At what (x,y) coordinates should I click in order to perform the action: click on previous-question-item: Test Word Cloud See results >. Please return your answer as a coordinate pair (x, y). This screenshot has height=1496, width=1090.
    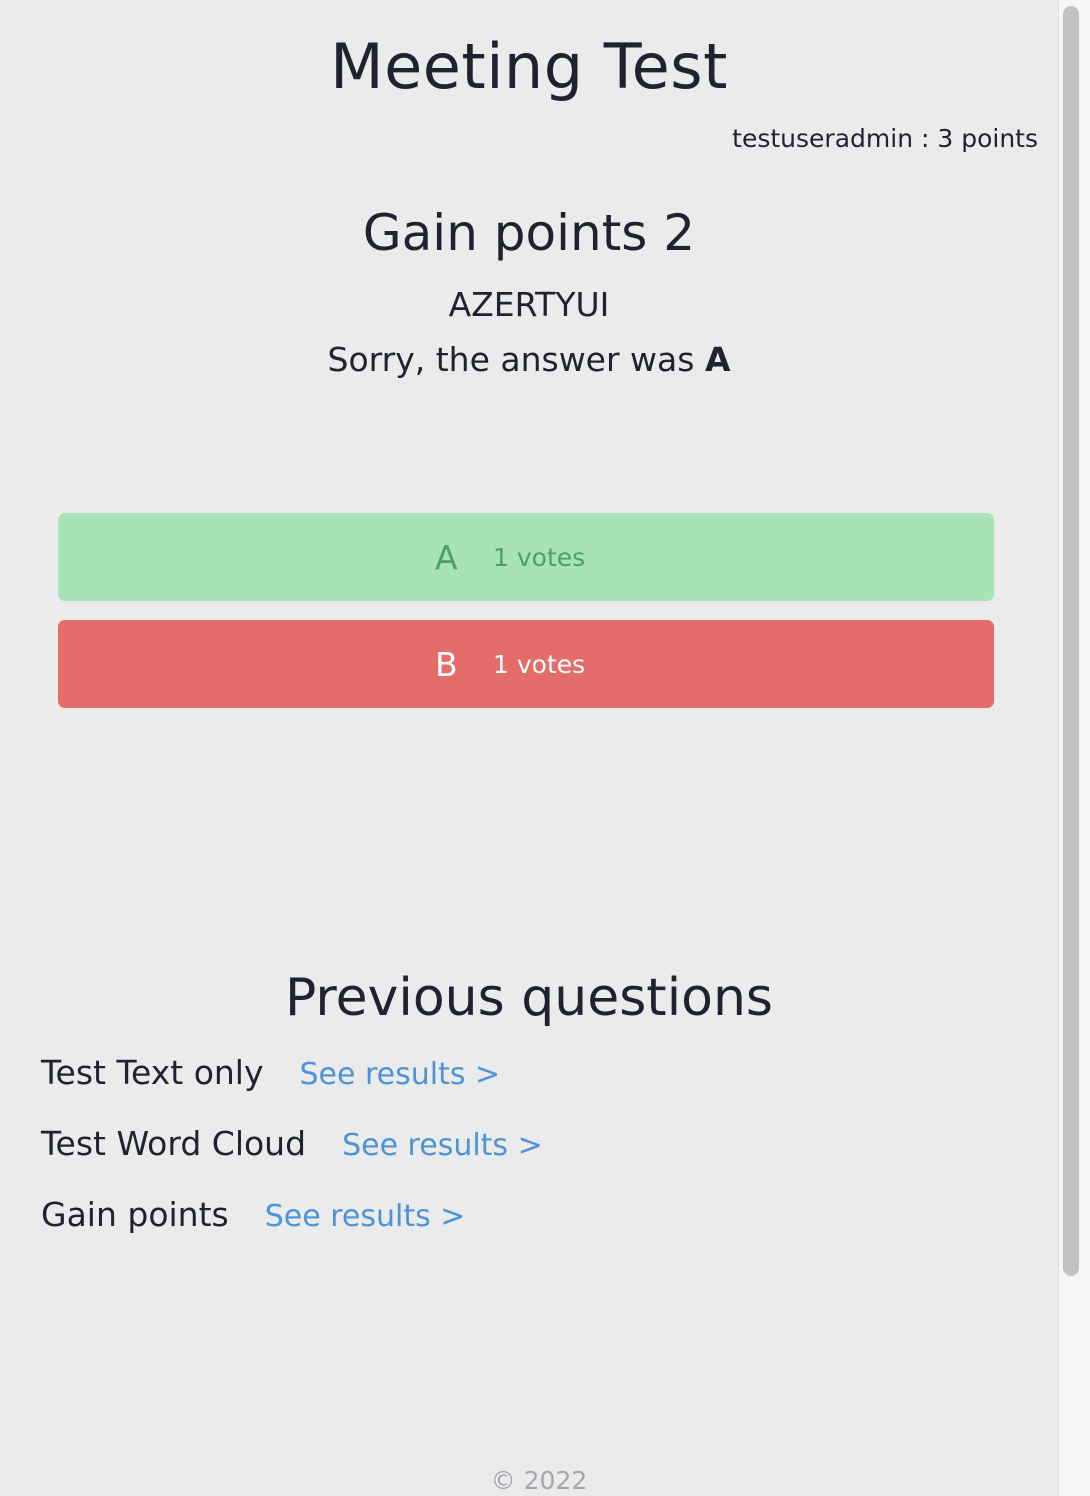
    Looking at the image, I should click on (292, 1143).